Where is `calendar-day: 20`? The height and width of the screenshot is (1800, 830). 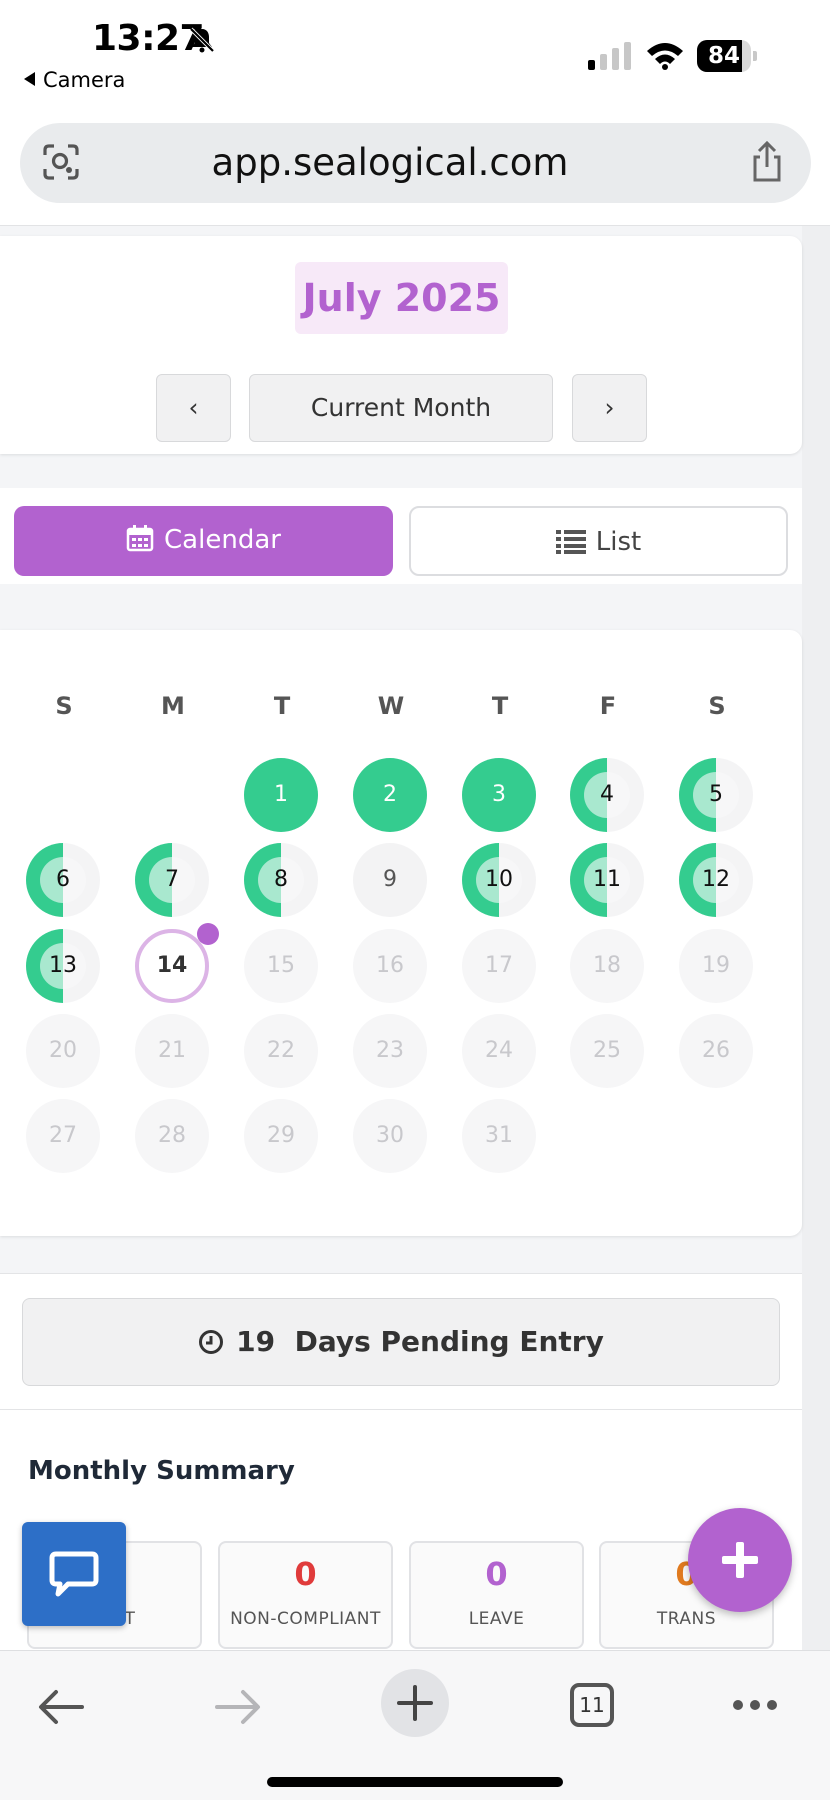 calendar-day: 20 is located at coordinates (63, 1051).